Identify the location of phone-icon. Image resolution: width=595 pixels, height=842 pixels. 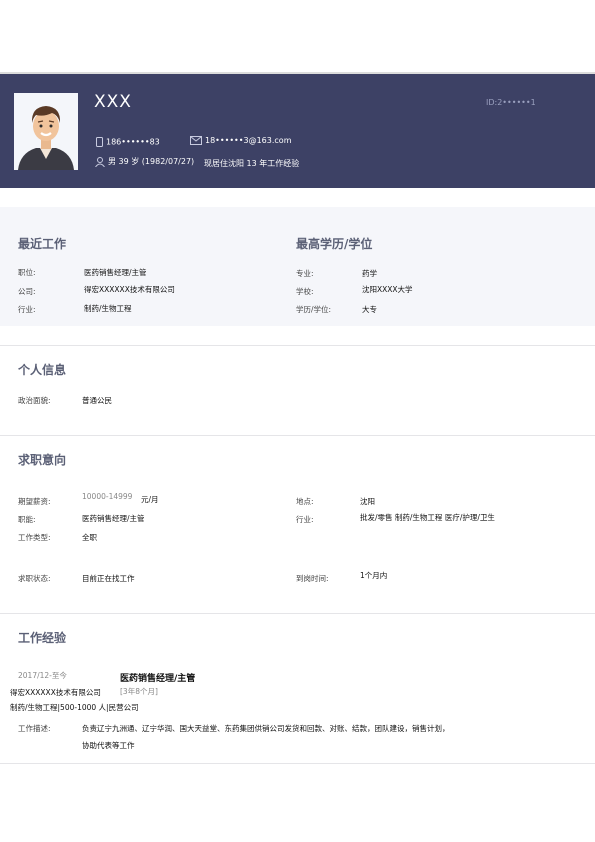
(99, 142).